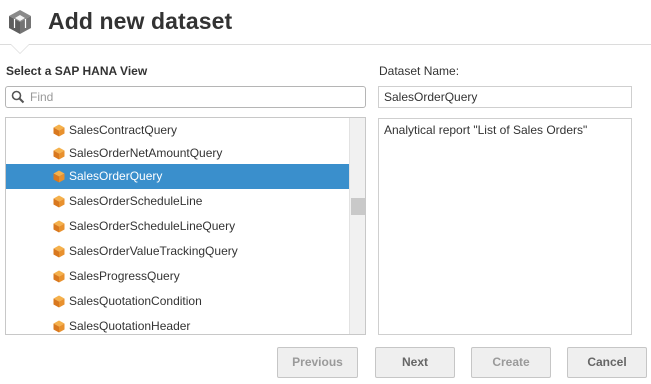  Describe the element at coordinates (419, 71) in the screenshot. I see `dataset-name-label: Dataset Name:` at that location.